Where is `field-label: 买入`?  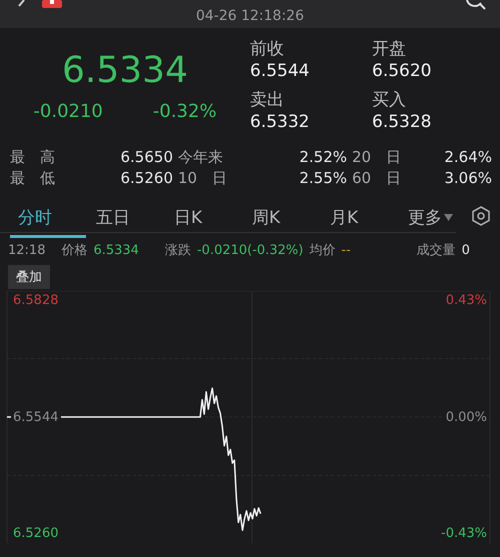 field-label: 买入 is located at coordinates (389, 100).